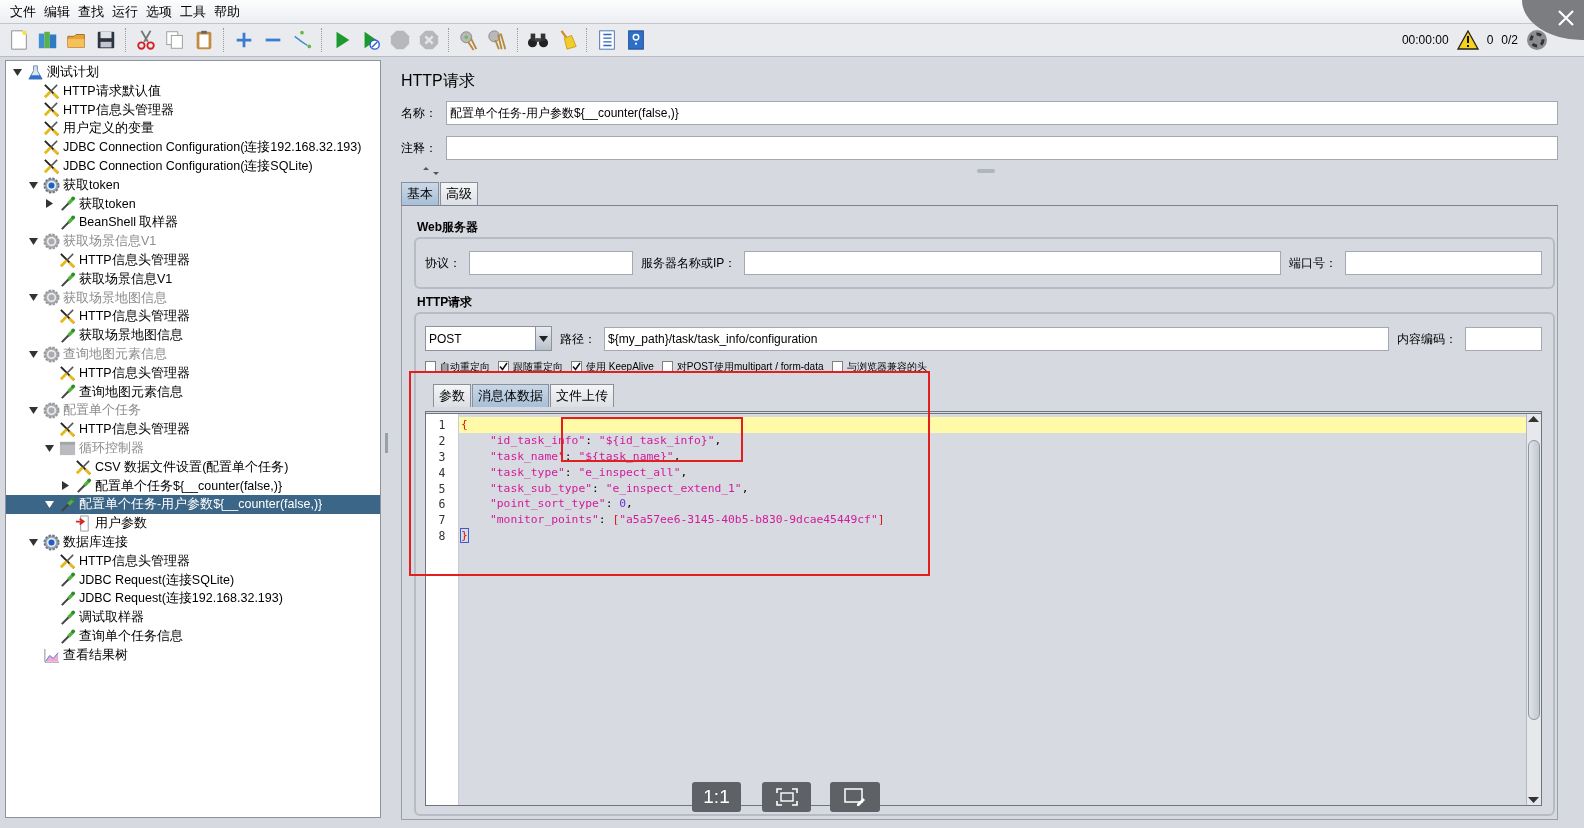 The image size is (1584, 828). Describe the element at coordinates (578, 339) in the screenshot. I see `field-label: 路径：` at that location.